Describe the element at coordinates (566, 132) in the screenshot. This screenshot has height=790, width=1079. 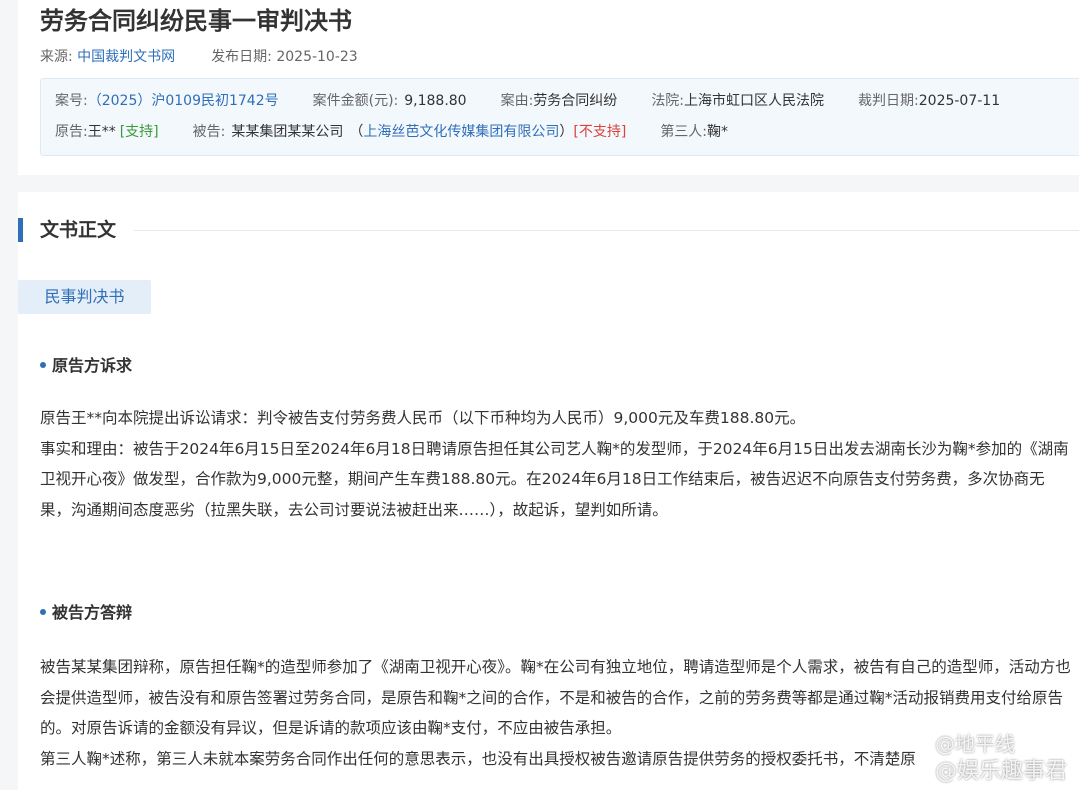
I see `defendant-paren-close: ）` at that location.